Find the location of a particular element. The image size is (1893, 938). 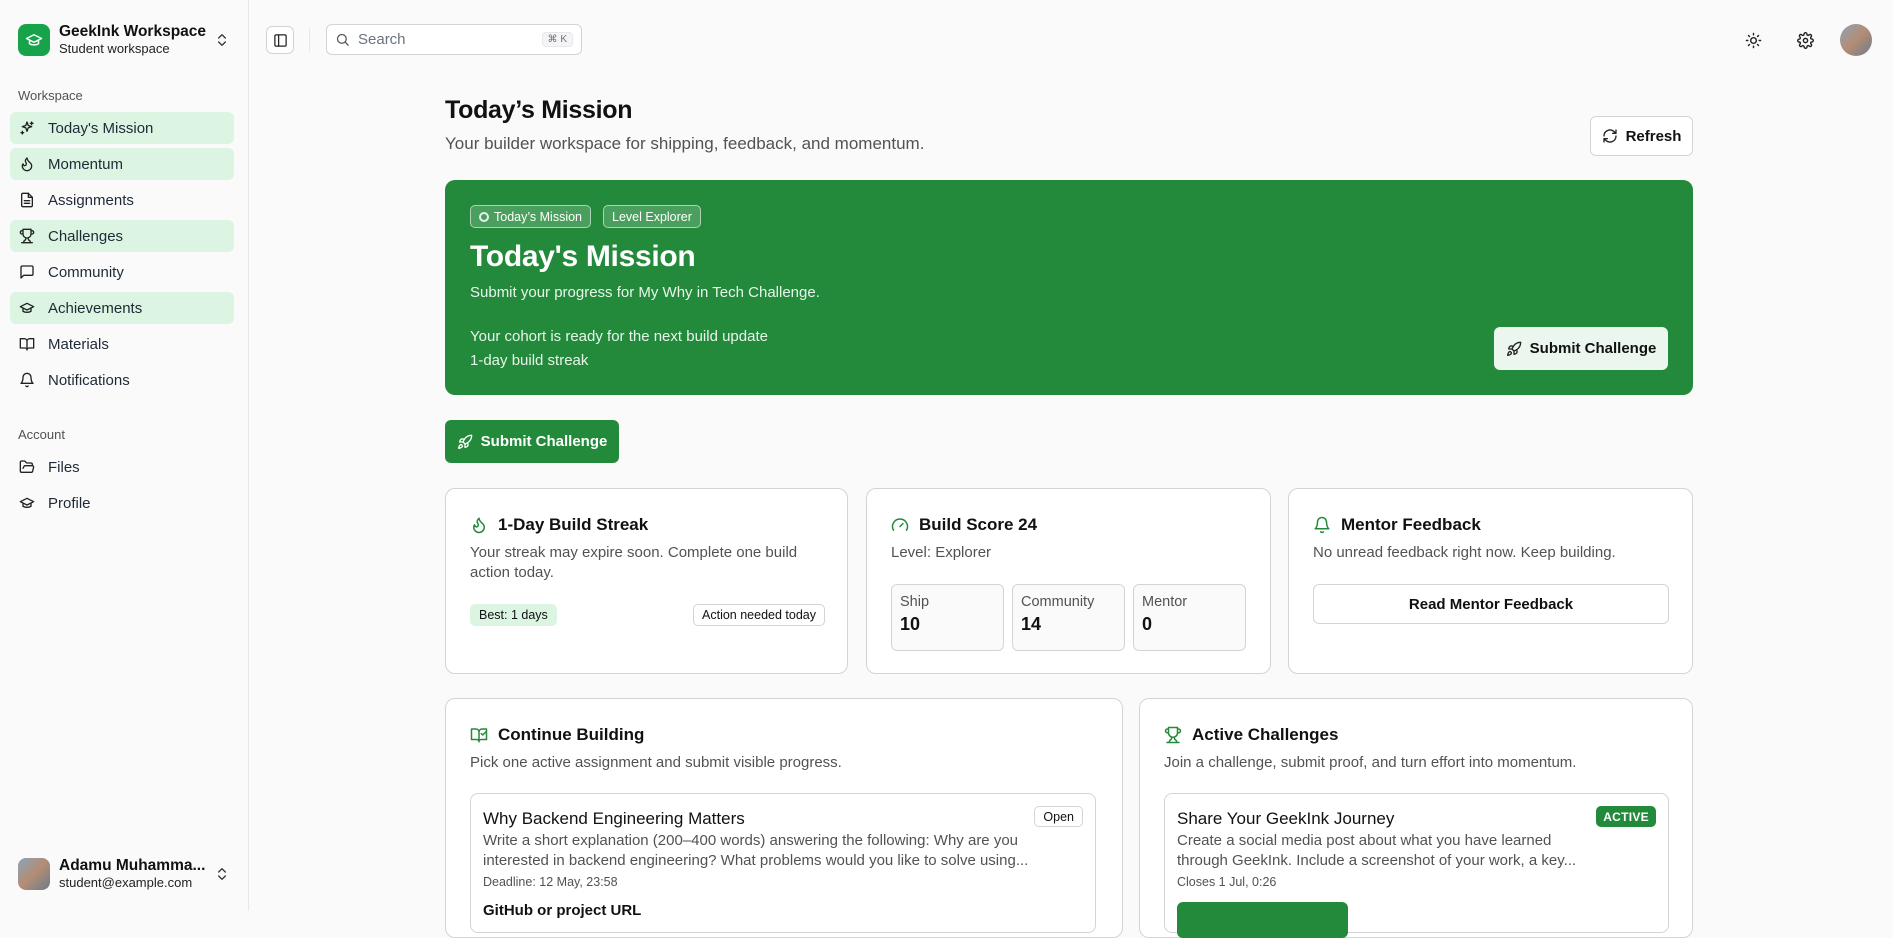

book-icon is located at coordinates (27, 344).